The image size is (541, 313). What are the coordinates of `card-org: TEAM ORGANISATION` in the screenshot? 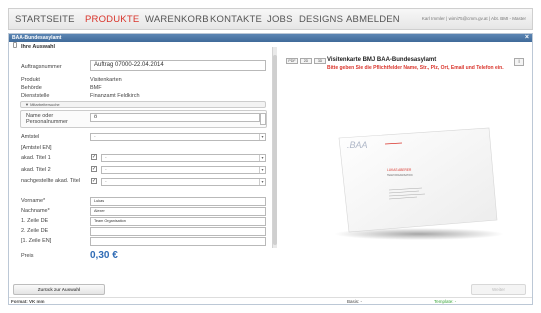 It's located at (400, 175).